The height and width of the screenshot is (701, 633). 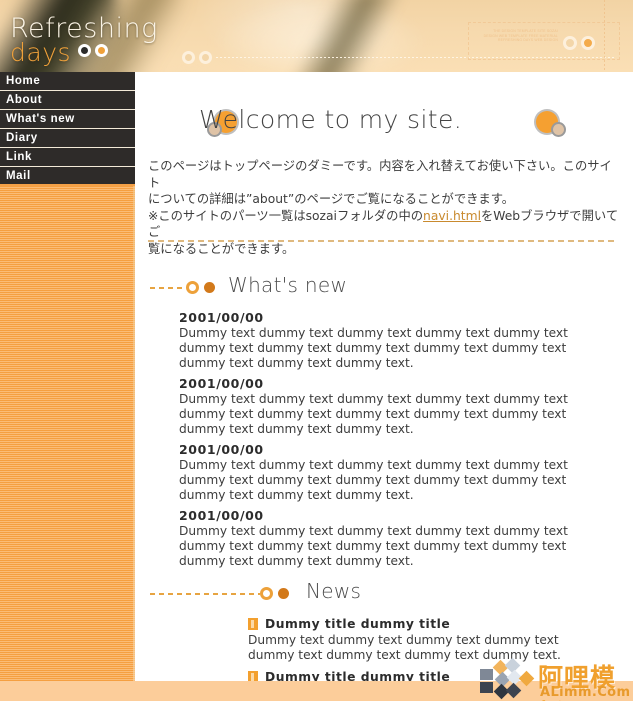 What do you see at coordinates (253, 624) in the screenshot?
I see `news-bullet-icon` at bounding box center [253, 624].